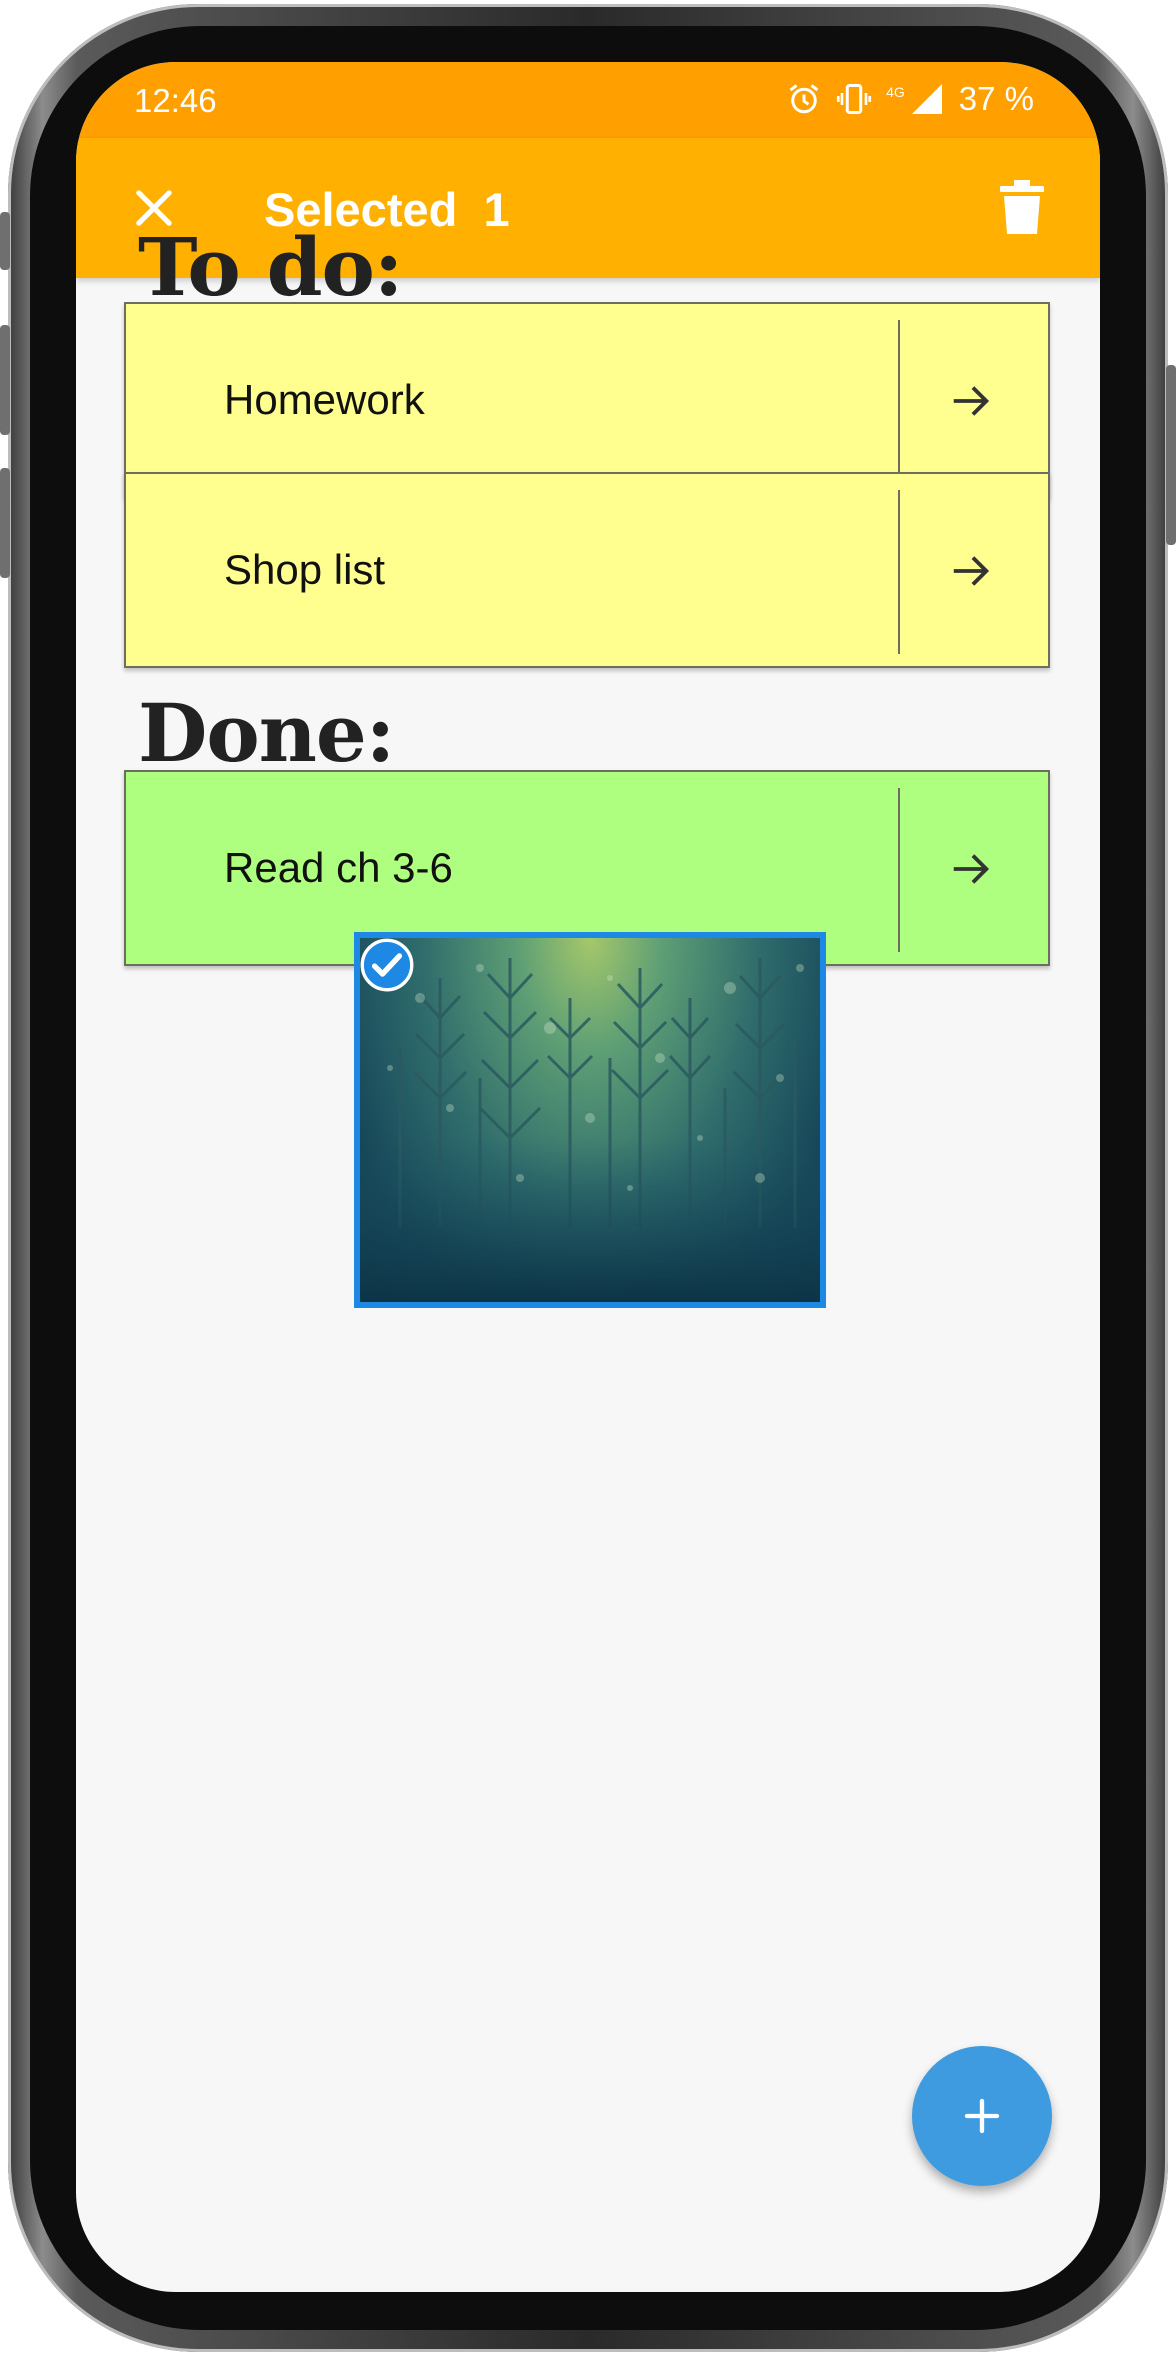  I want to click on network-type-label: 4G, so click(895, 92).